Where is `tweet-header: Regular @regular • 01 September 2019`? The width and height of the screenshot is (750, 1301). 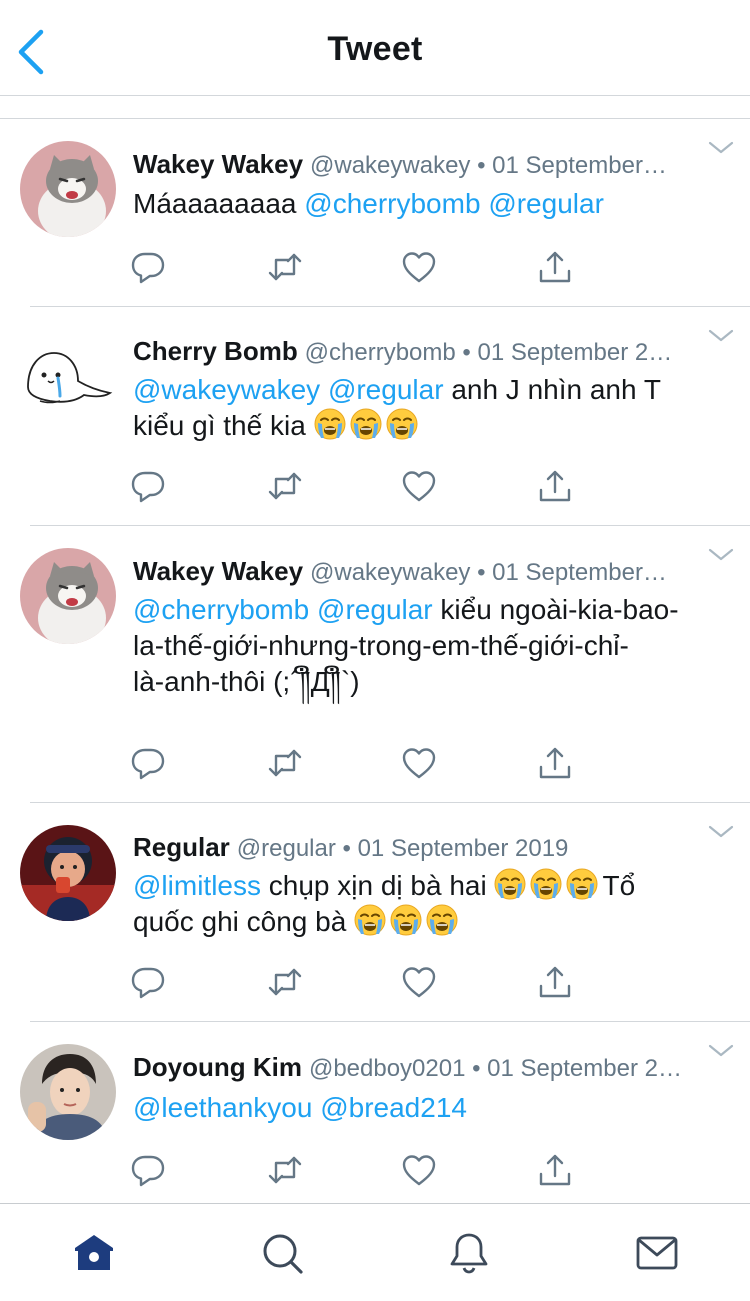
tweet-header: Regular @regular • 01 September 2019 is located at coordinates (418, 848).